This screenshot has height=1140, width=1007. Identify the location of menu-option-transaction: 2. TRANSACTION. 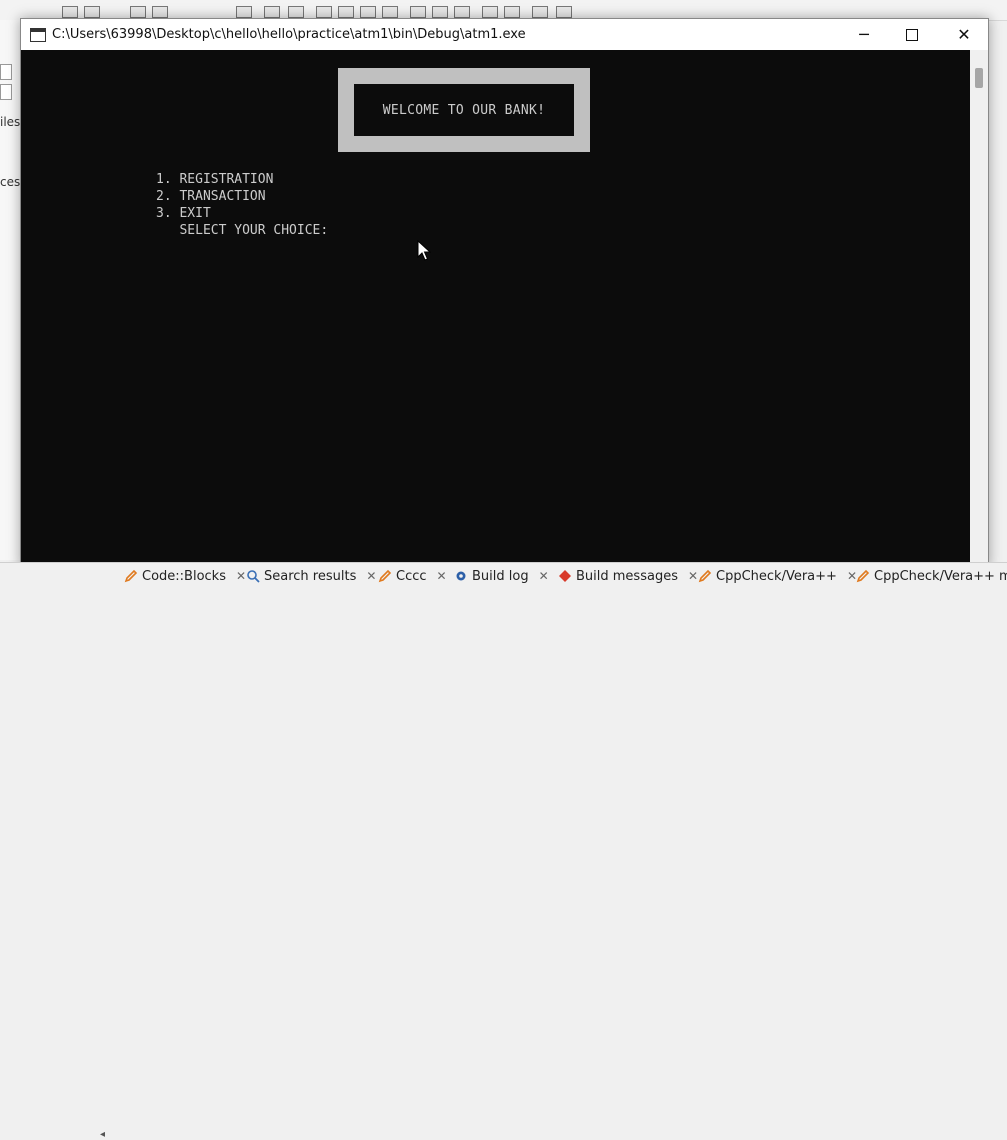
(211, 196).